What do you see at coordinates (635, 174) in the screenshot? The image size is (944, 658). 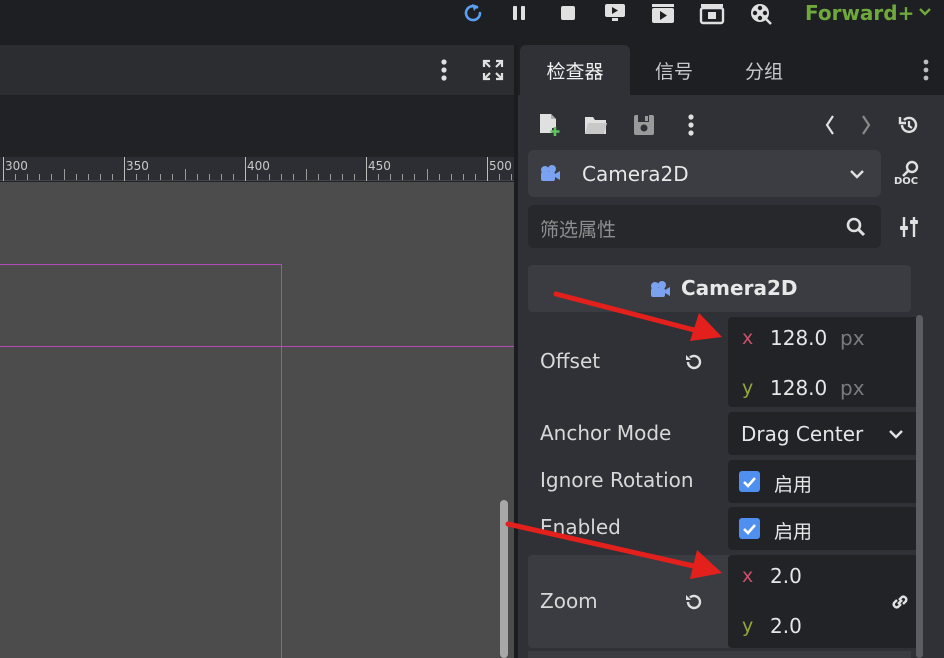 I see `object-class-name: Camera2D` at bounding box center [635, 174].